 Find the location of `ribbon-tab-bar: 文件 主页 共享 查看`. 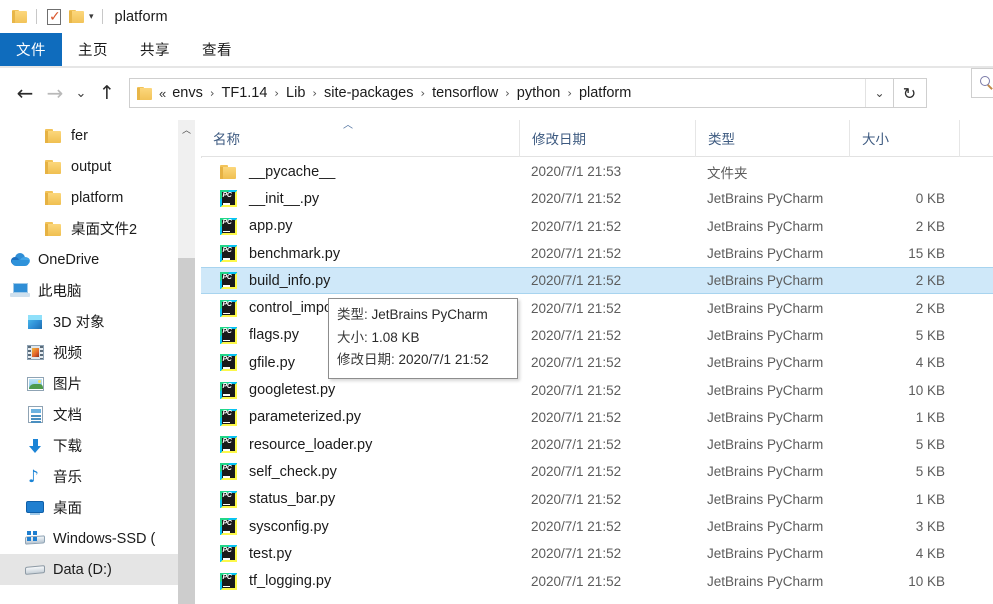

ribbon-tab-bar: 文件 主页 共享 查看 is located at coordinates (496, 49).